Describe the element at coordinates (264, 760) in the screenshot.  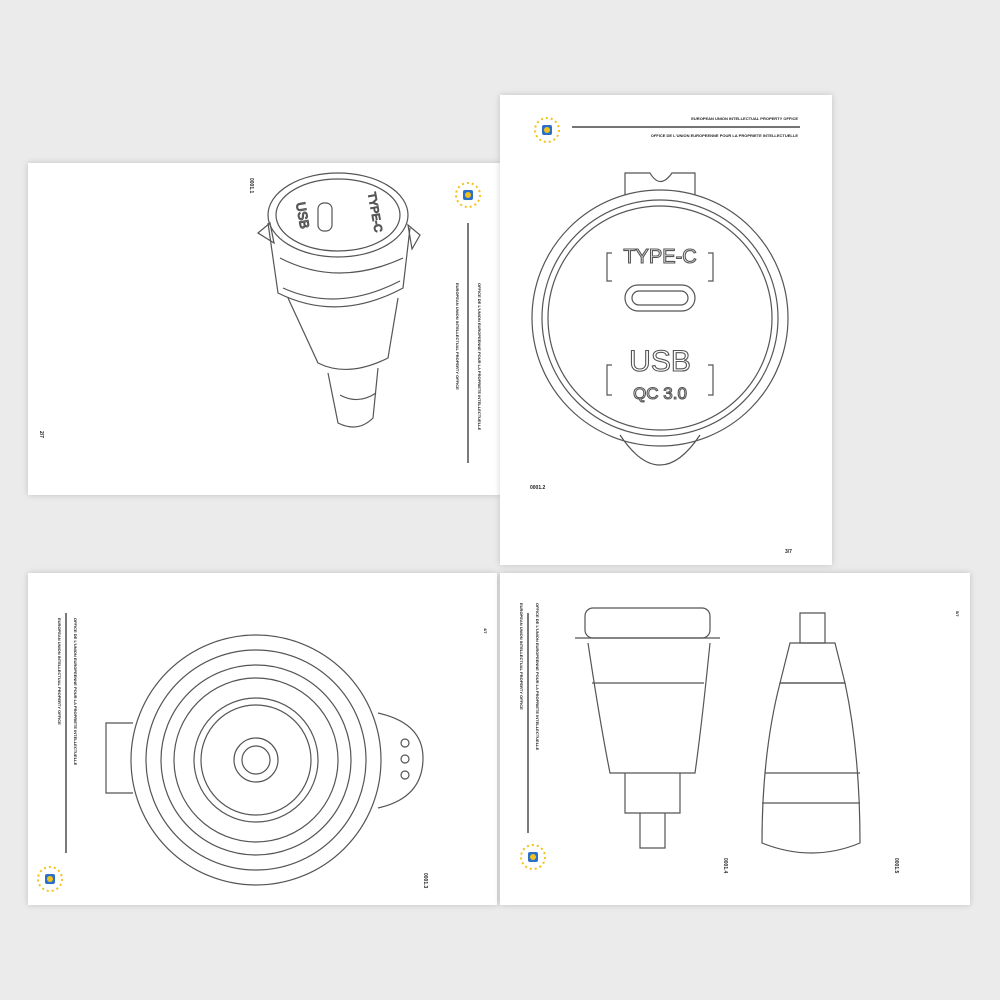
I see `charger-bottom-drawing` at that location.